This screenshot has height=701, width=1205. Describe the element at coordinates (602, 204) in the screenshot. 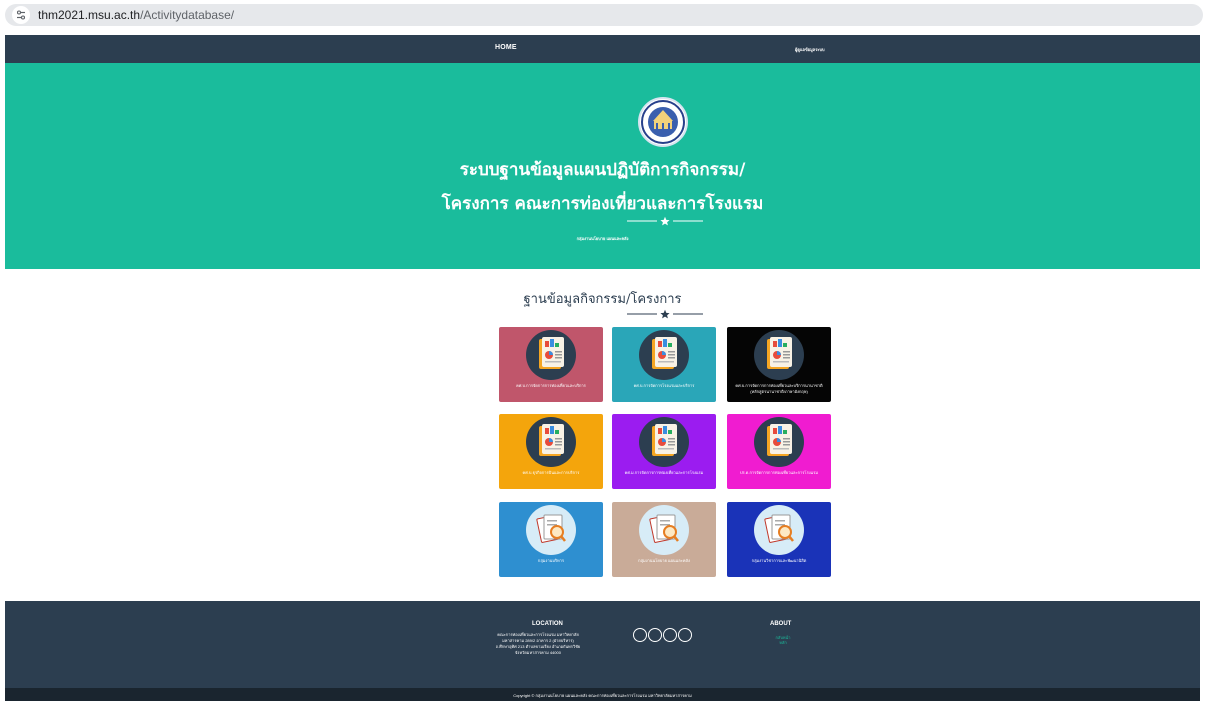

I see `hero-title-line2: โครงการ คณะการท่องเที่ยวและการโรงแรม` at that location.